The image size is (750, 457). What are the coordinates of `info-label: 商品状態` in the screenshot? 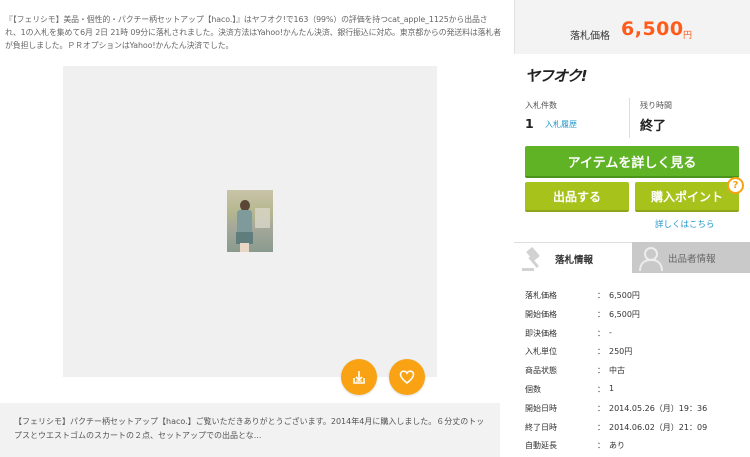 It's located at (541, 371).